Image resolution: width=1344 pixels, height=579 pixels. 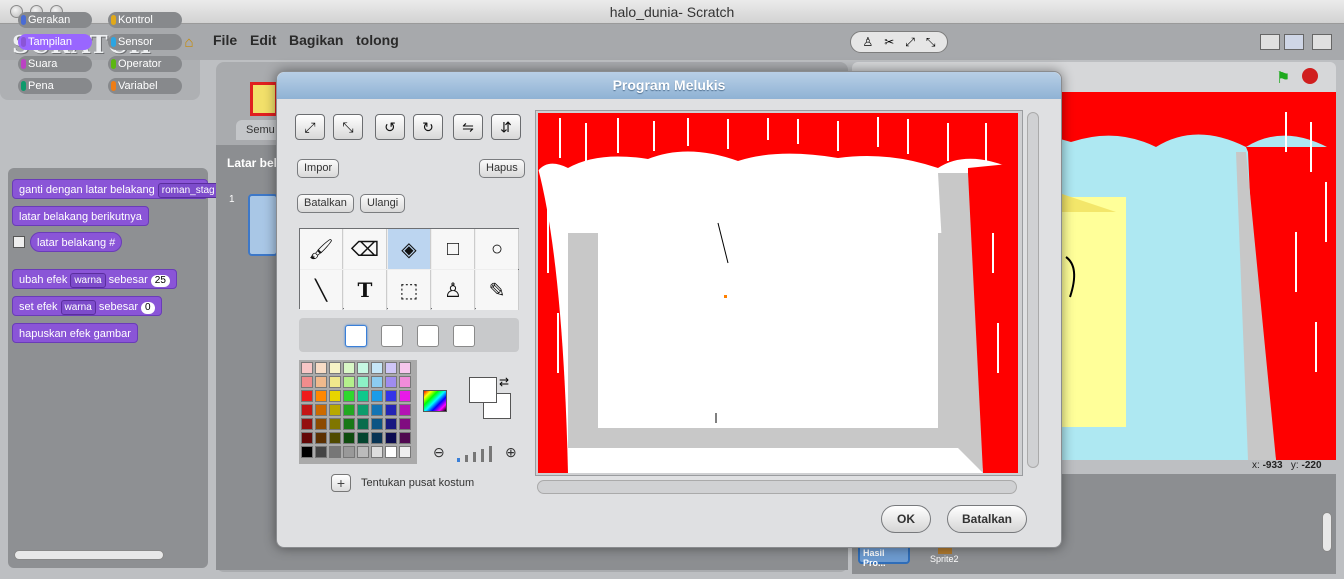 I want to click on menu-help: tolong, so click(x=377, y=40).